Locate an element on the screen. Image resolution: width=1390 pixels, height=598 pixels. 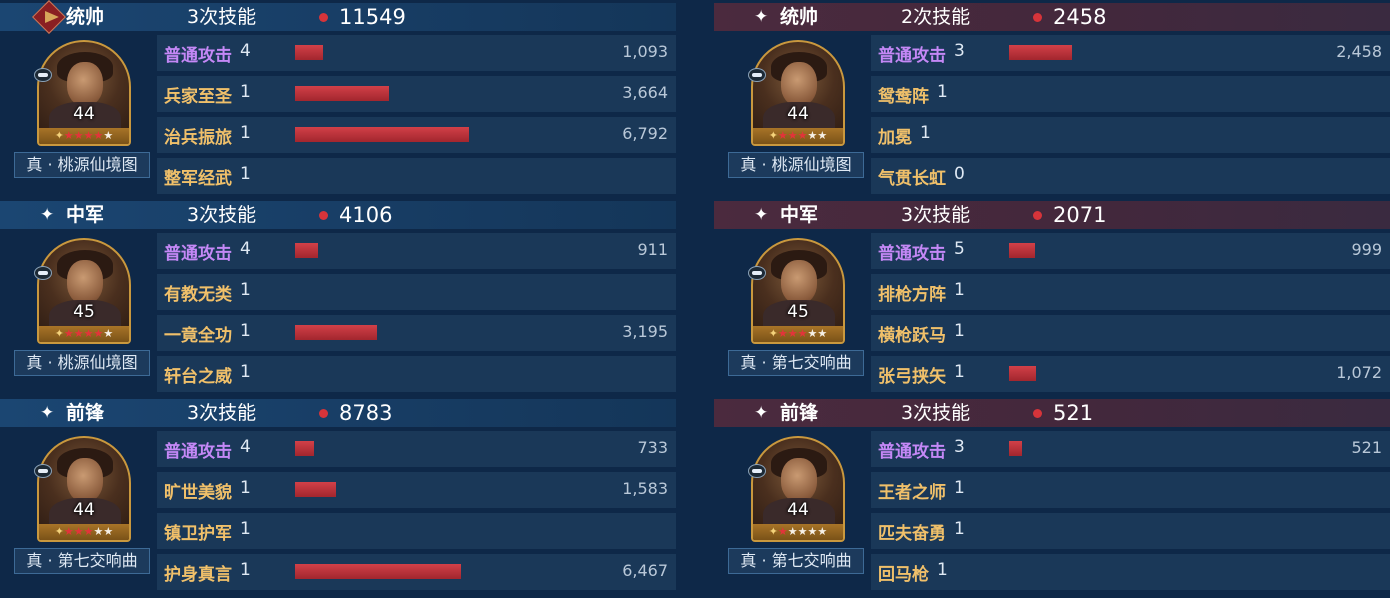
total-damage: 4106 is located at coordinates (366, 215).